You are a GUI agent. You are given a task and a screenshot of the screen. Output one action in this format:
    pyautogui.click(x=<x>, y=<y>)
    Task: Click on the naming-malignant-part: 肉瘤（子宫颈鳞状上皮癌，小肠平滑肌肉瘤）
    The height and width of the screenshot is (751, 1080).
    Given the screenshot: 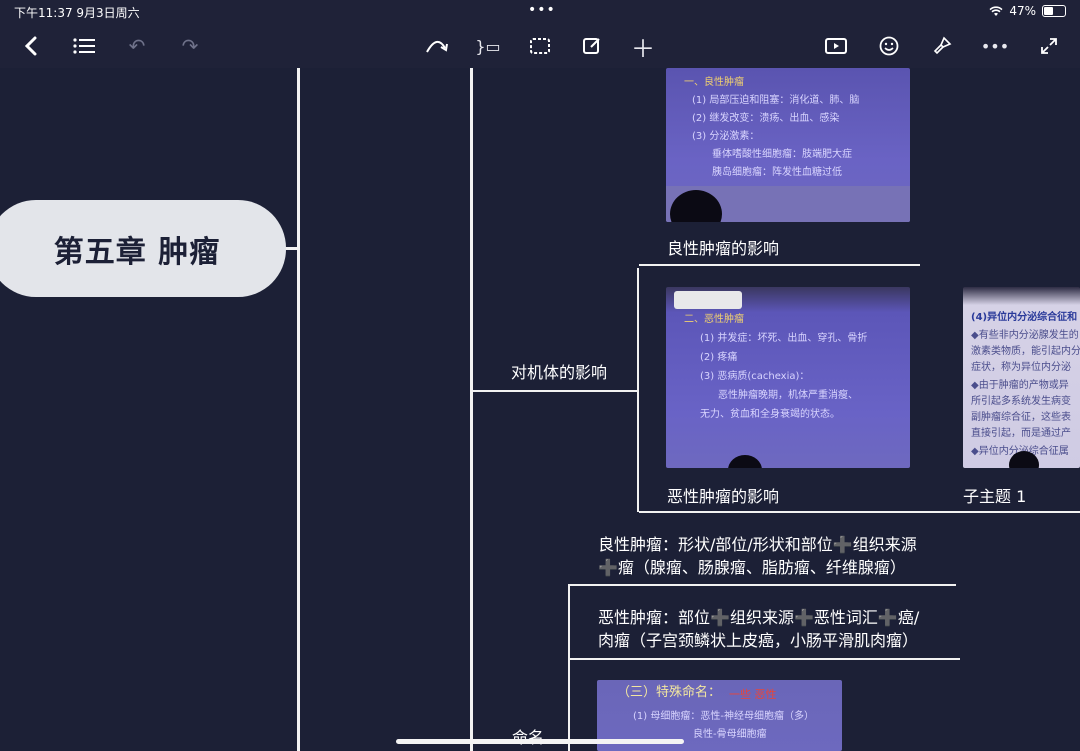 What is the action you would take?
    pyautogui.click(x=758, y=640)
    